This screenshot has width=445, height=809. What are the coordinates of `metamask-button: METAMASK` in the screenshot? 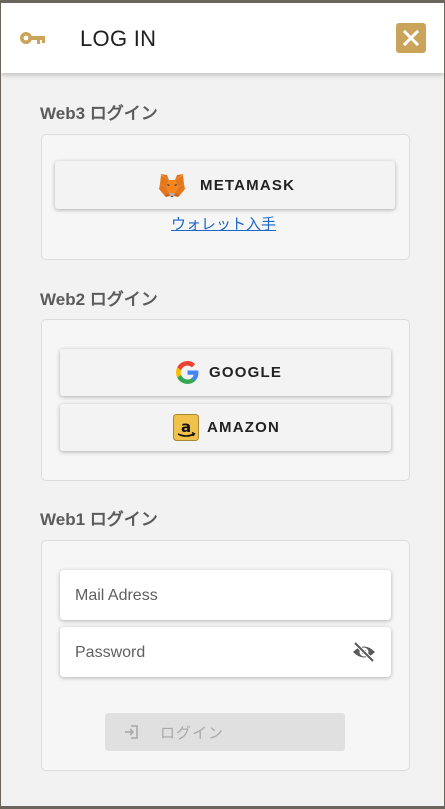 It's located at (225, 185).